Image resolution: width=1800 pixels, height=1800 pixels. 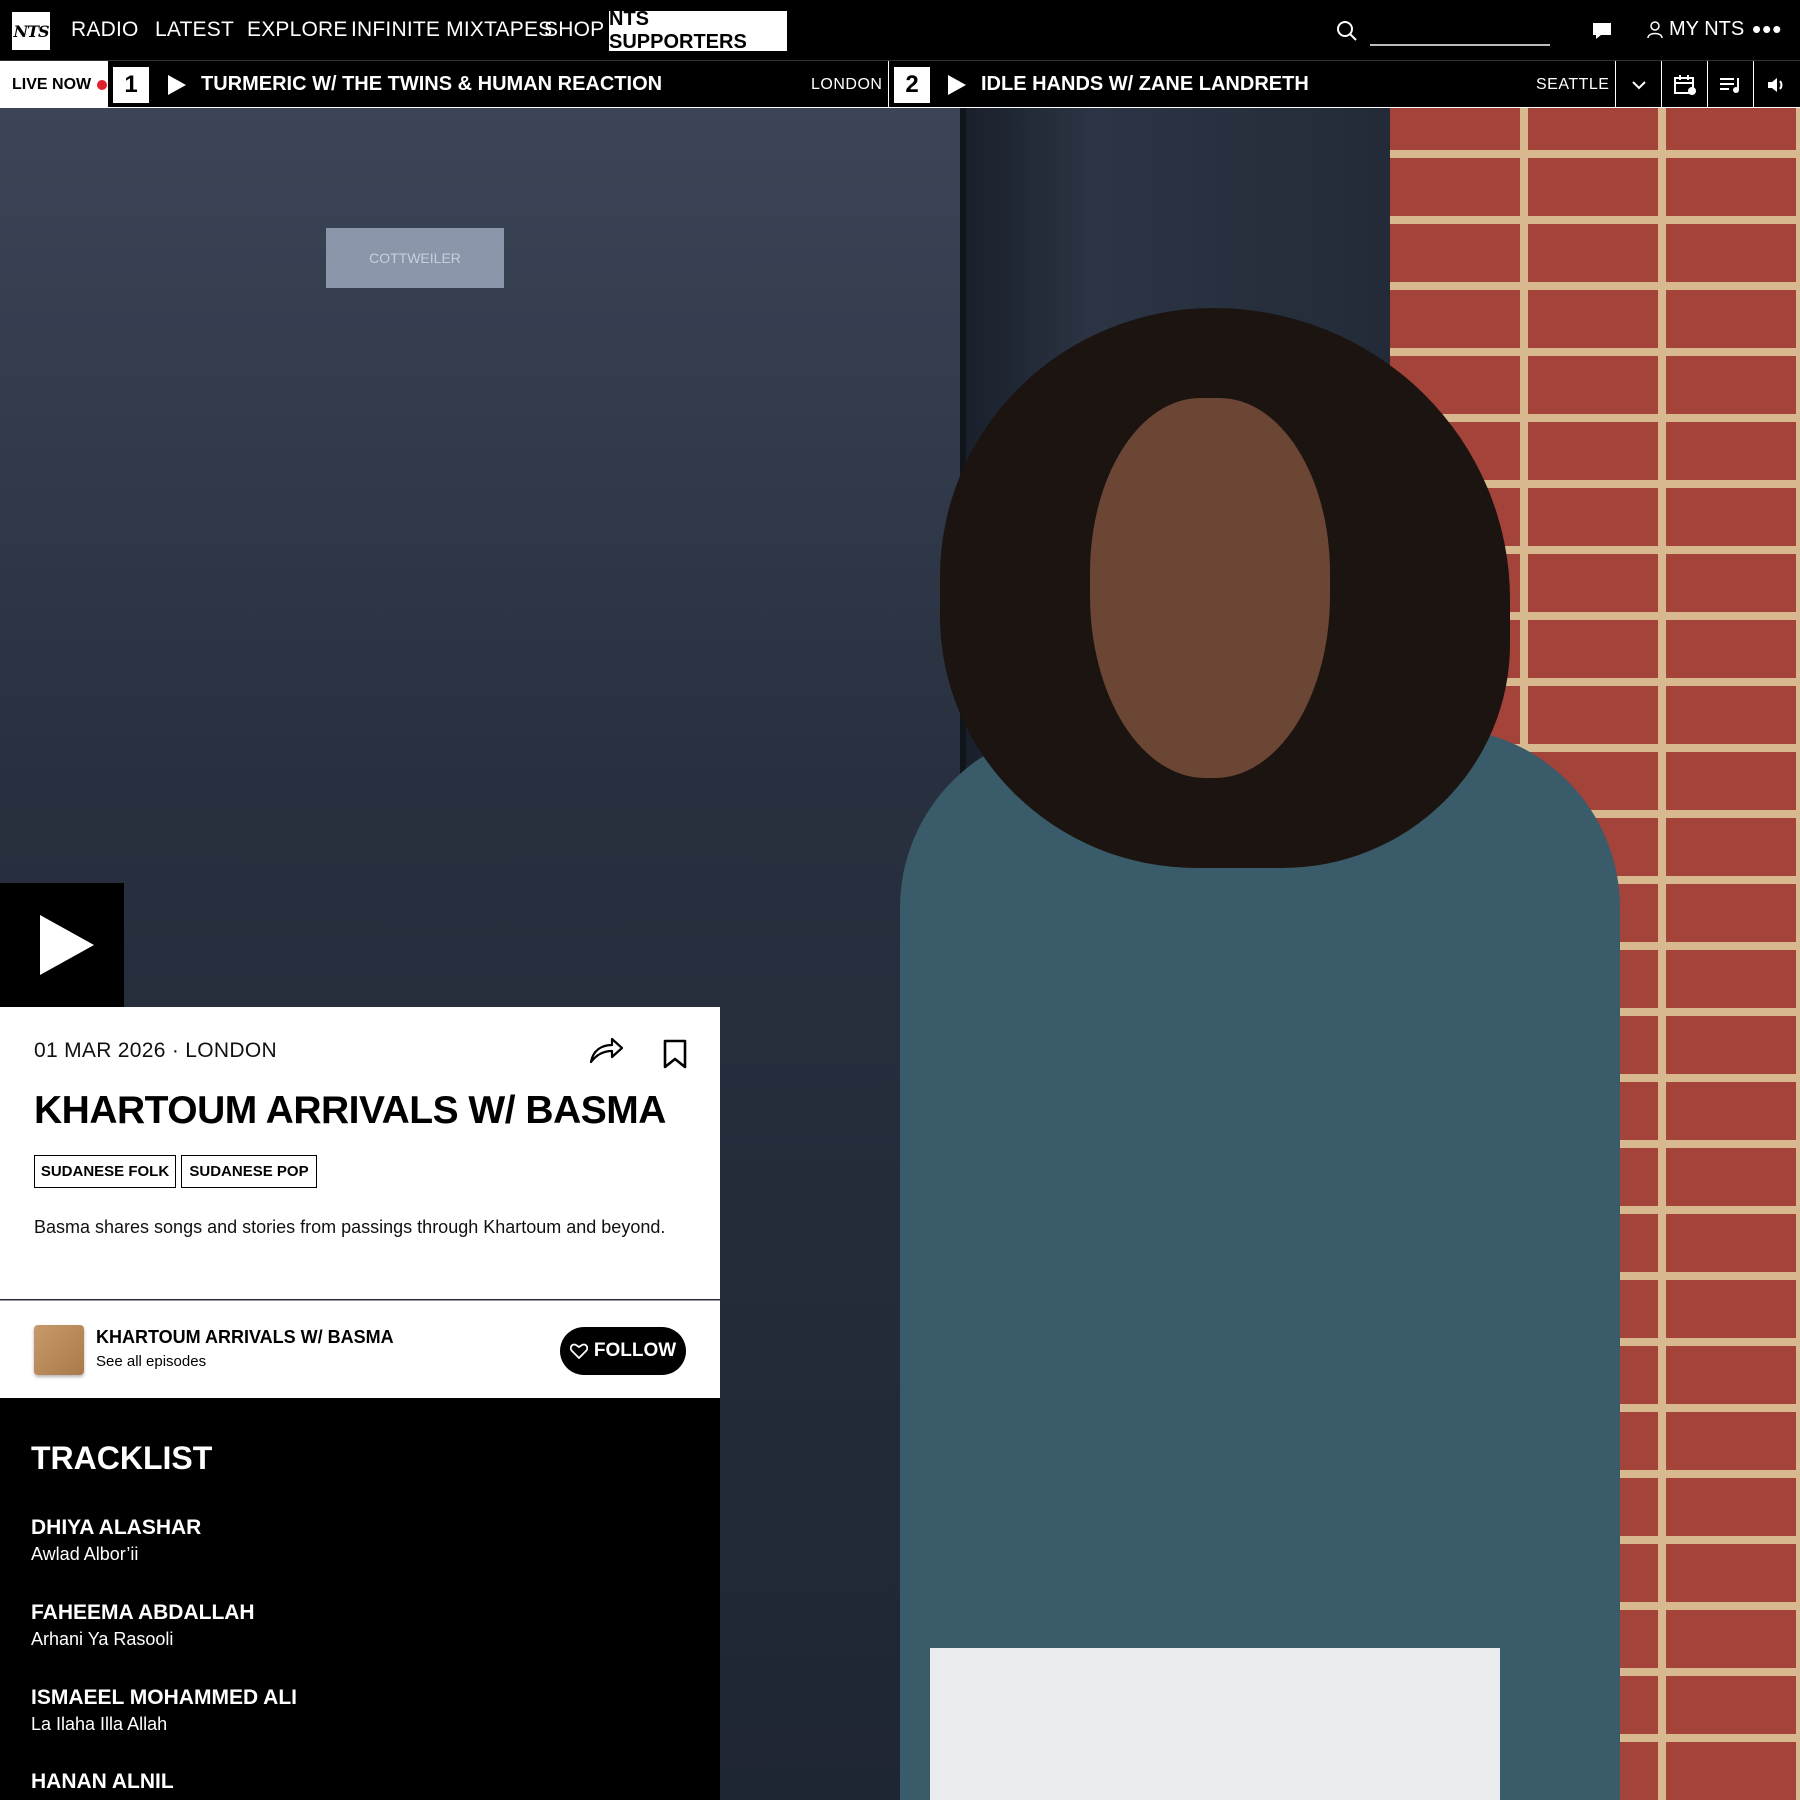 What do you see at coordinates (1460, 45) in the screenshot?
I see `search-input` at bounding box center [1460, 45].